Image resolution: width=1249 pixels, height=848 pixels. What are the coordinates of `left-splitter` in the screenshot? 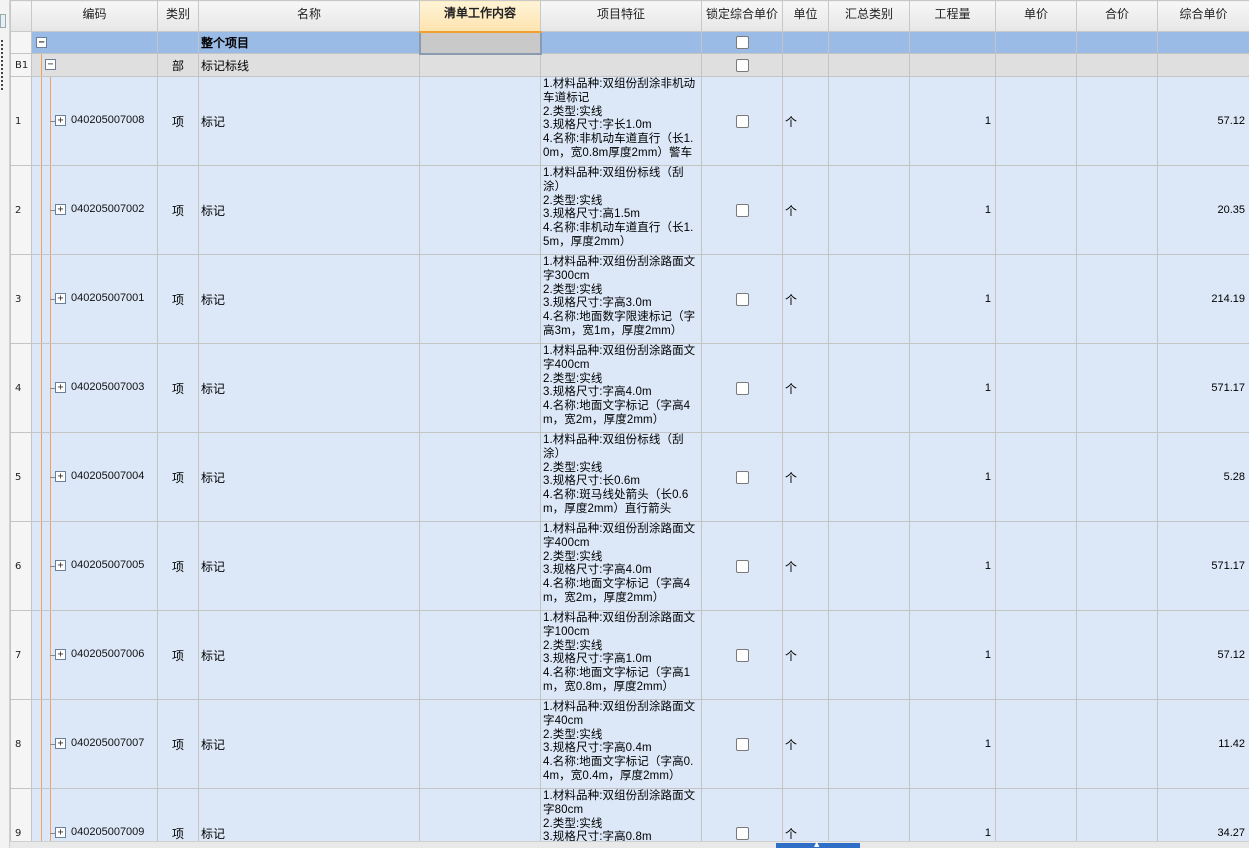 It's located at (5, 424).